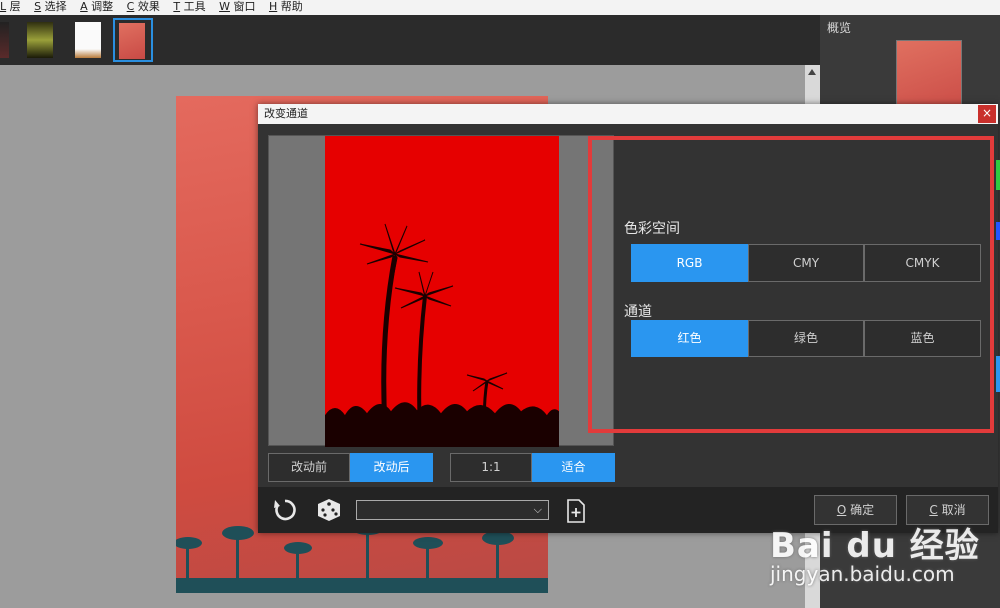 This screenshot has height=608, width=1000. Describe the element at coordinates (329, 510) in the screenshot. I see `dice-icon` at that location.